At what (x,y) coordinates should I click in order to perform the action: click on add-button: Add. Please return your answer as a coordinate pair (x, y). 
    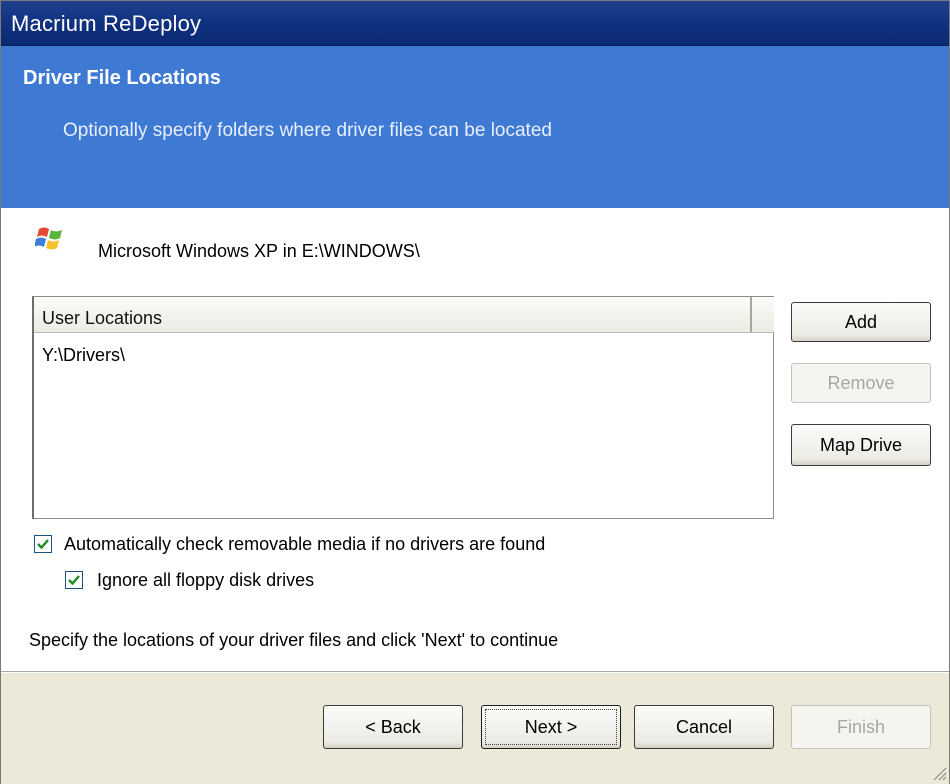
    Looking at the image, I should click on (861, 322).